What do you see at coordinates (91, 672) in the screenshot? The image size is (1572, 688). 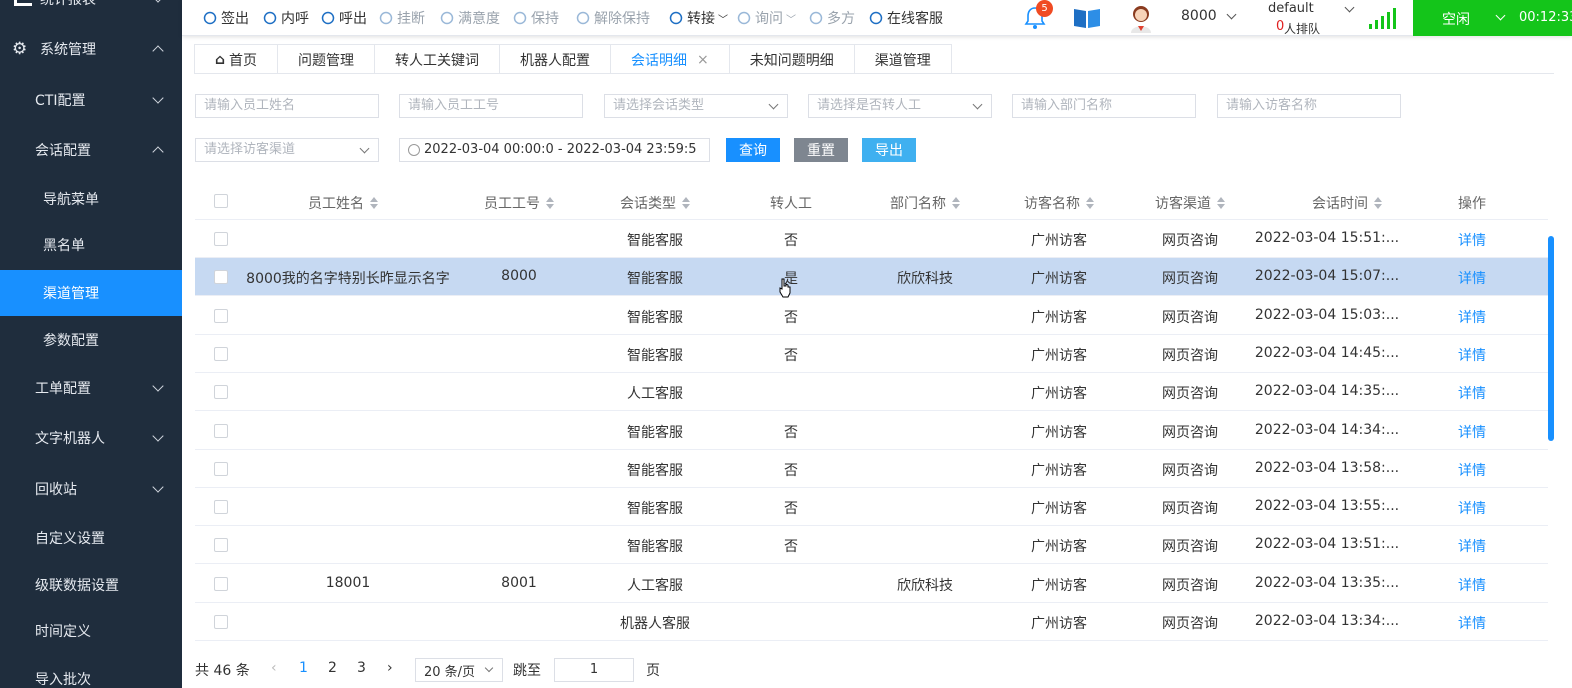 I see `sidebar-item-12: 导入批次` at bounding box center [91, 672].